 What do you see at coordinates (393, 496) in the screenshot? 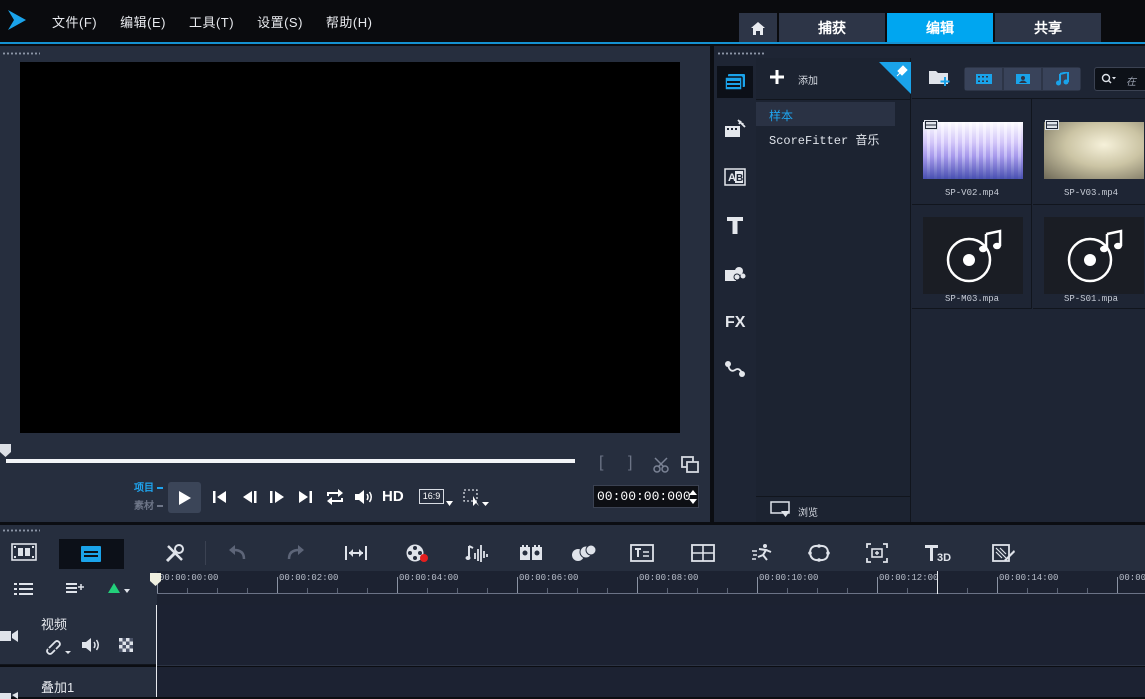
I see `hd-preview-toggle: HD` at bounding box center [393, 496].